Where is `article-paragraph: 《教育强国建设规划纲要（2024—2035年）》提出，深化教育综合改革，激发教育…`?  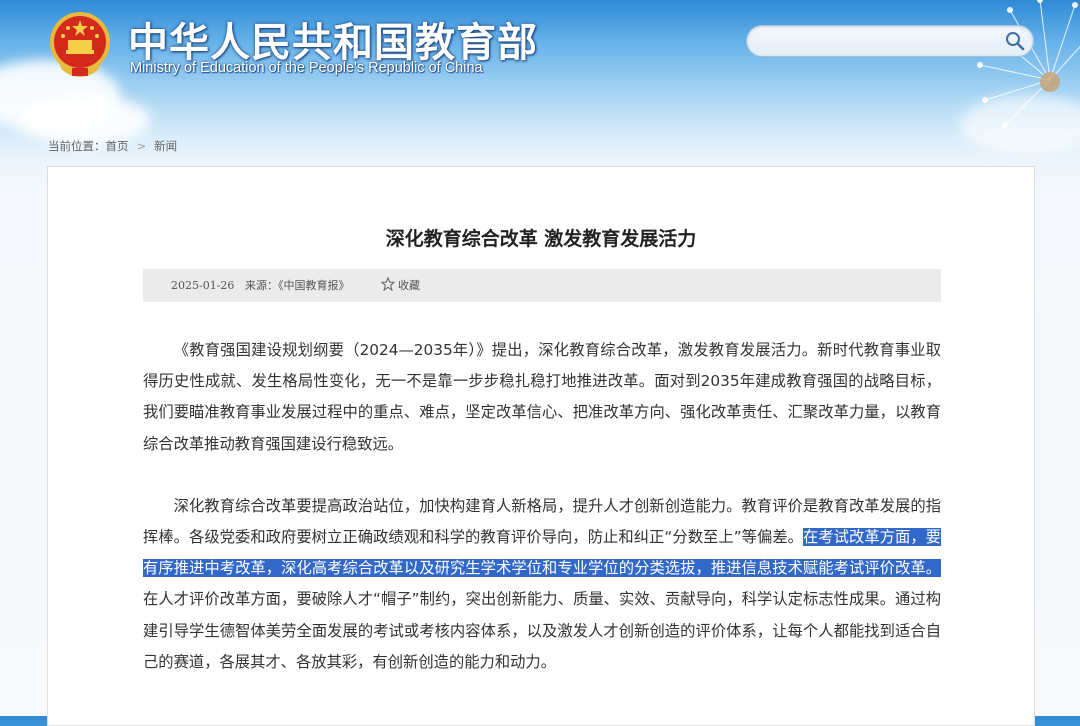 article-paragraph: 《教育强国建设规划纲要（2024—2035年）》提出，深化教育综合改革，激发教育… is located at coordinates (542, 397).